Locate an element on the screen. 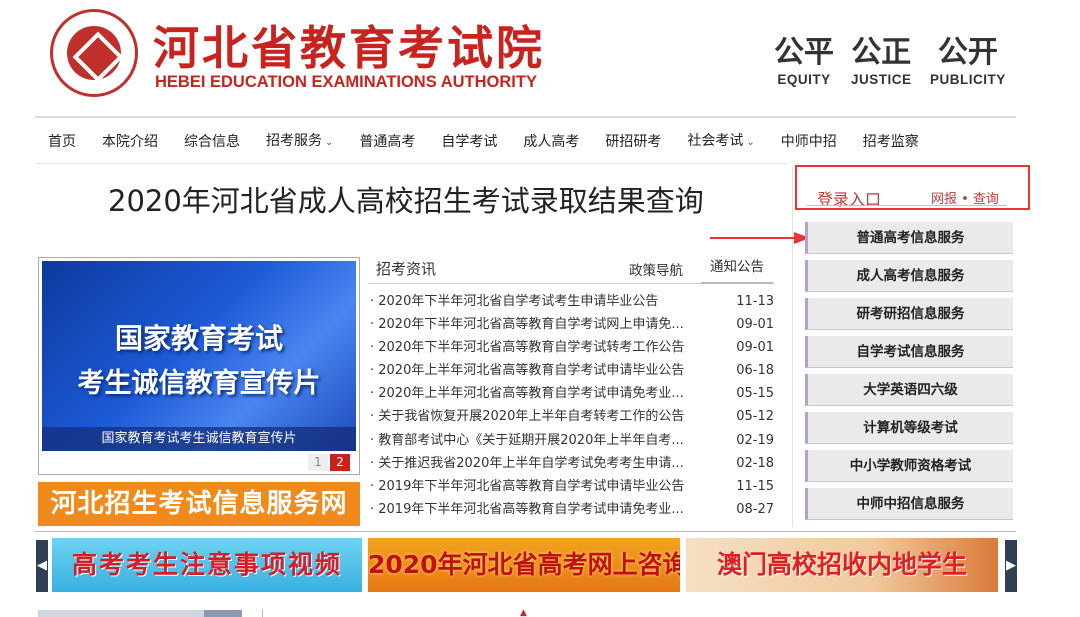 This screenshot has width=1080, height=617. news-title: · 2020年上半年河北省高等教育自学考试申请毕业公告 is located at coordinates (541, 370).